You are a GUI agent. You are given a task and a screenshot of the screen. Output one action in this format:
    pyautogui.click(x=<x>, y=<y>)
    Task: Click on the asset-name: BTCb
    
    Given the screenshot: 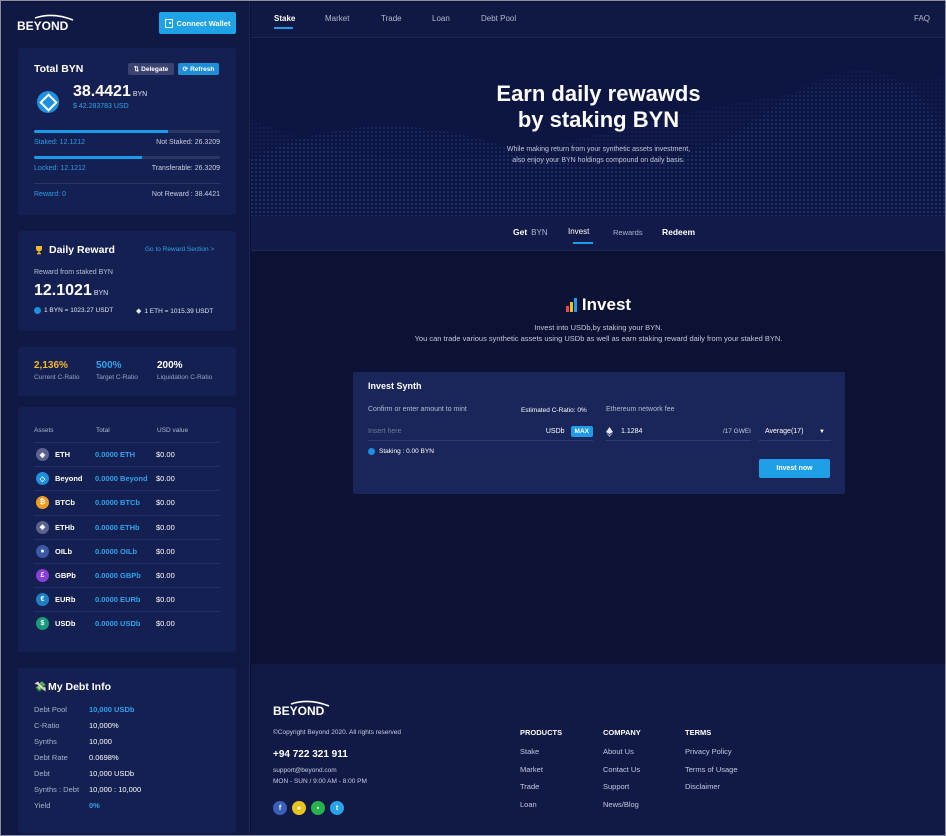 What is the action you would take?
    pyautogui.click(x=65, y=503)
    